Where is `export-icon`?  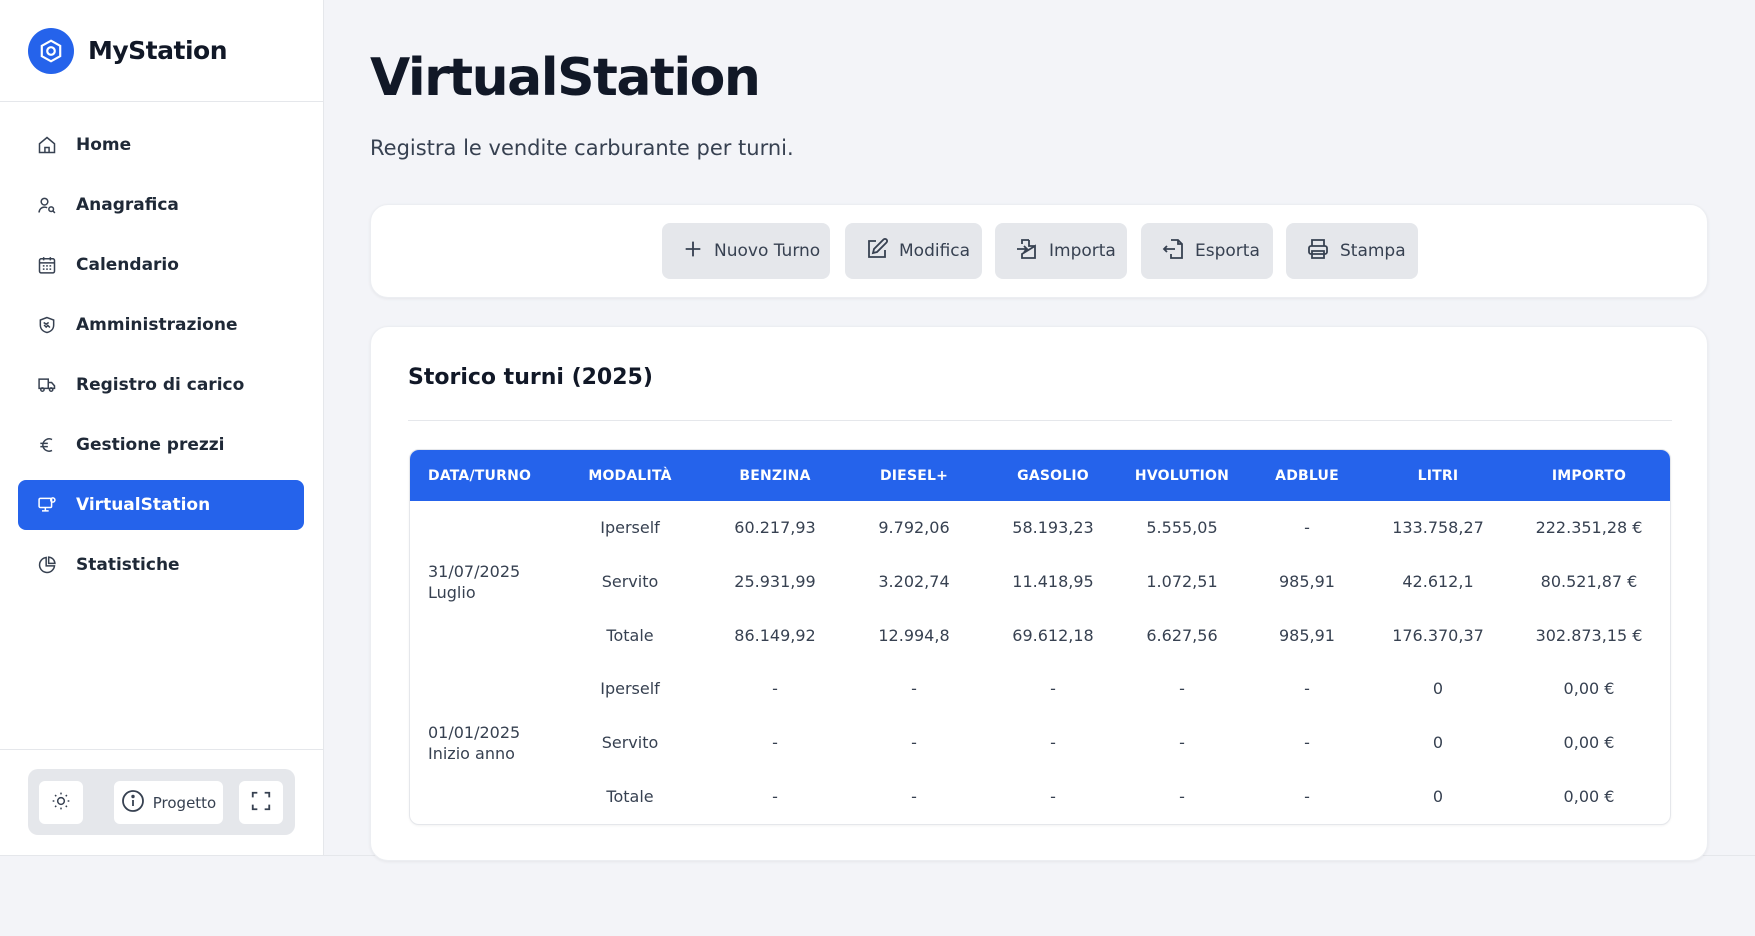
export-icon is located at coordinates (1173, 251).